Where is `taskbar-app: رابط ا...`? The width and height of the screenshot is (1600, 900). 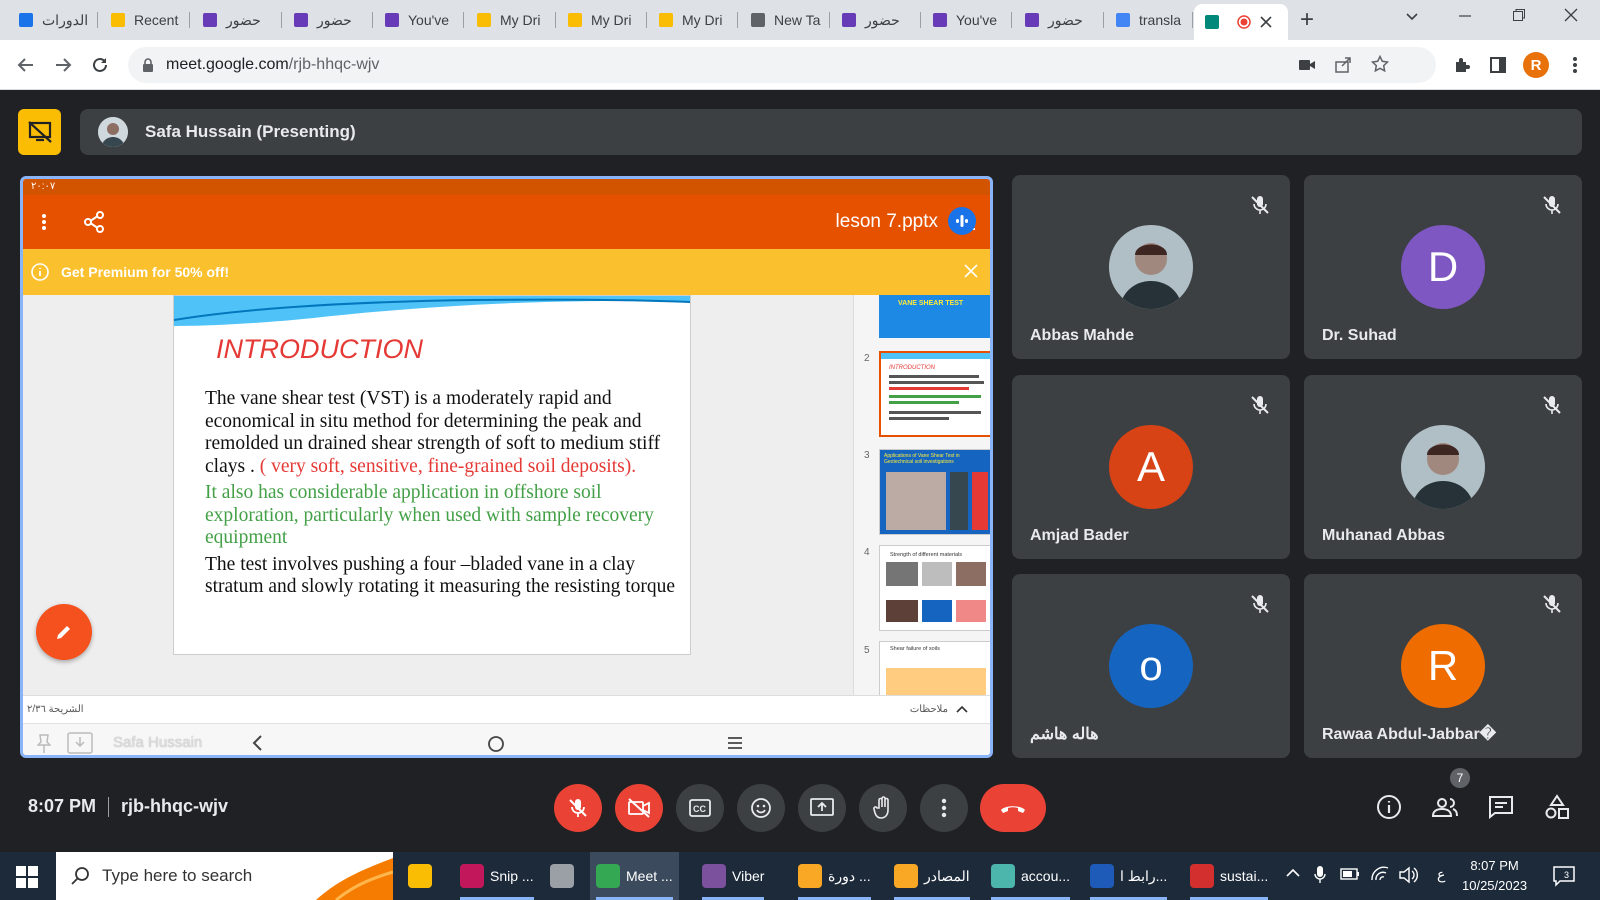
taskbar-app: رابط ا... is located at coordinates (1128, 876).